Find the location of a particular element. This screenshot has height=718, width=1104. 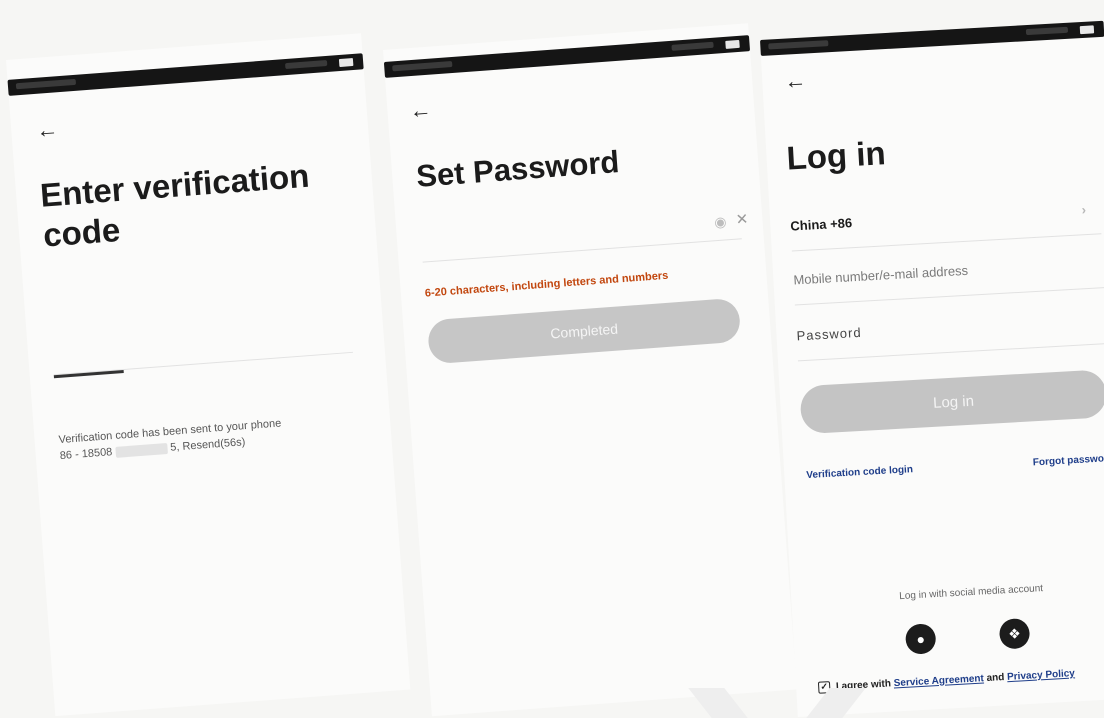

page-title: Enter verification code is located at coordinates (174, 205).